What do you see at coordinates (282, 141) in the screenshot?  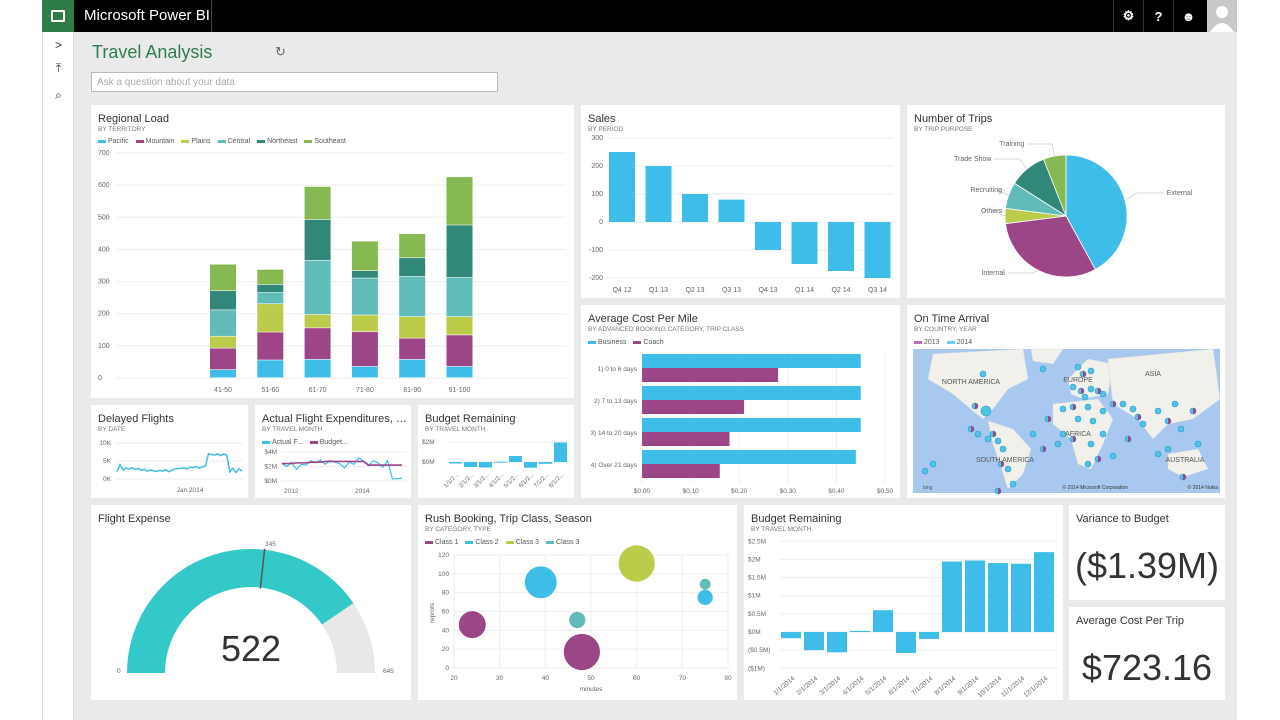 I see `legend-label: Northeast` at bounding box center [282, 141].